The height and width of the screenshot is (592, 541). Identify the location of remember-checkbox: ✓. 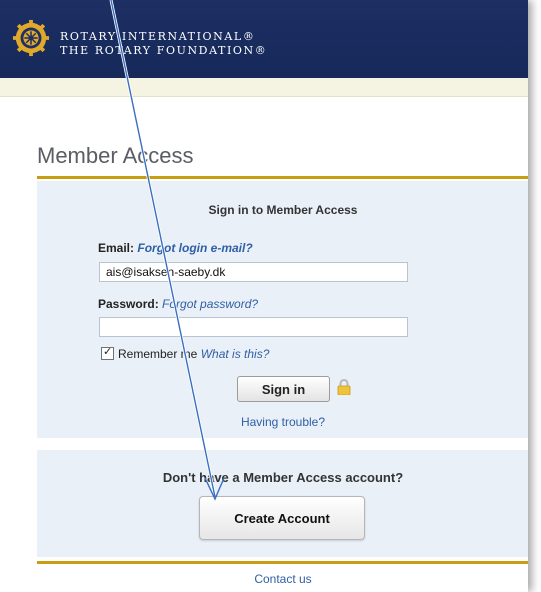
(107, 353).